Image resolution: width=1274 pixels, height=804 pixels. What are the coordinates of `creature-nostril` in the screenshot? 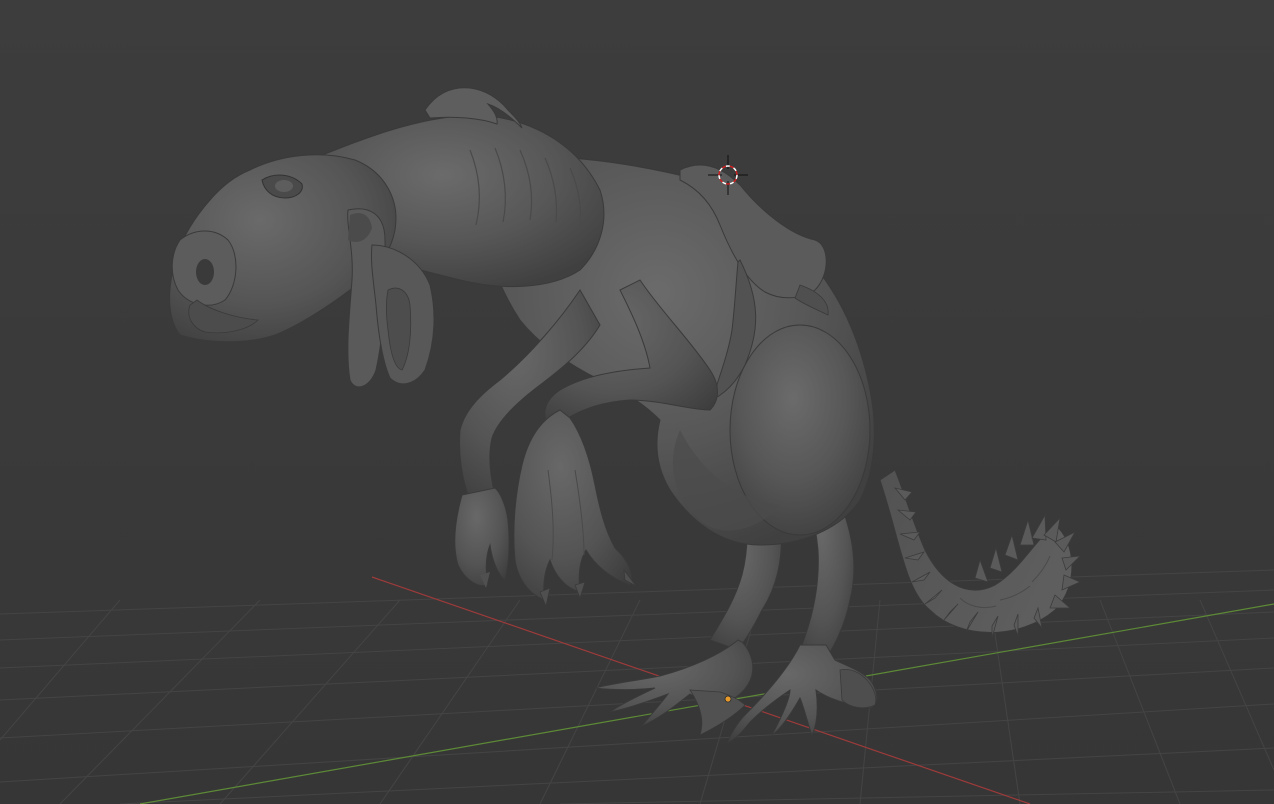 It's located at (205, 272).